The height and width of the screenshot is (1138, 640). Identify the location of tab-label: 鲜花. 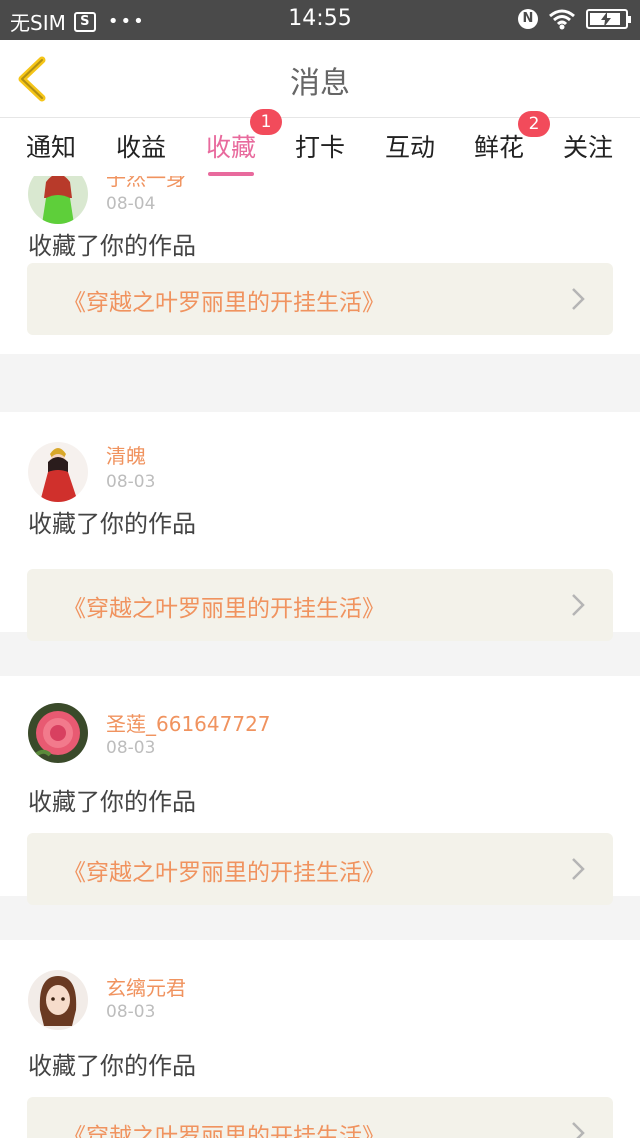
(499, 147).